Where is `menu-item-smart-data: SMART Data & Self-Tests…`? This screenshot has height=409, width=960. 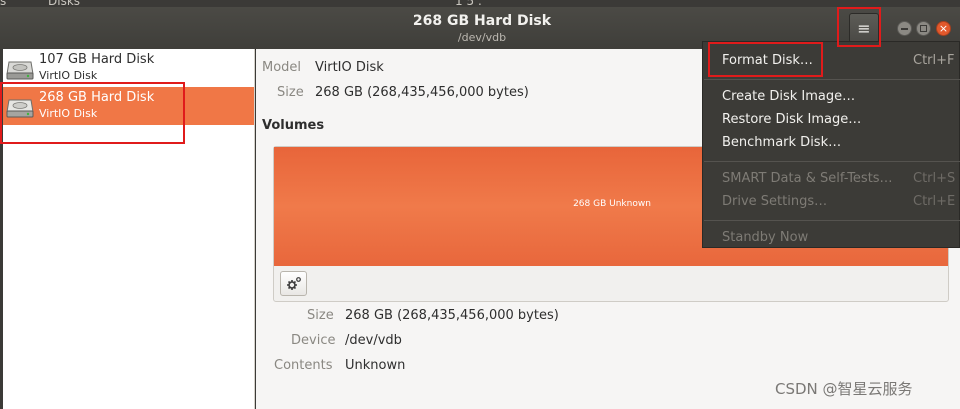
menu-item-smart-data: SMART Data & Self-Tests… is located at coordinates (807, 178).